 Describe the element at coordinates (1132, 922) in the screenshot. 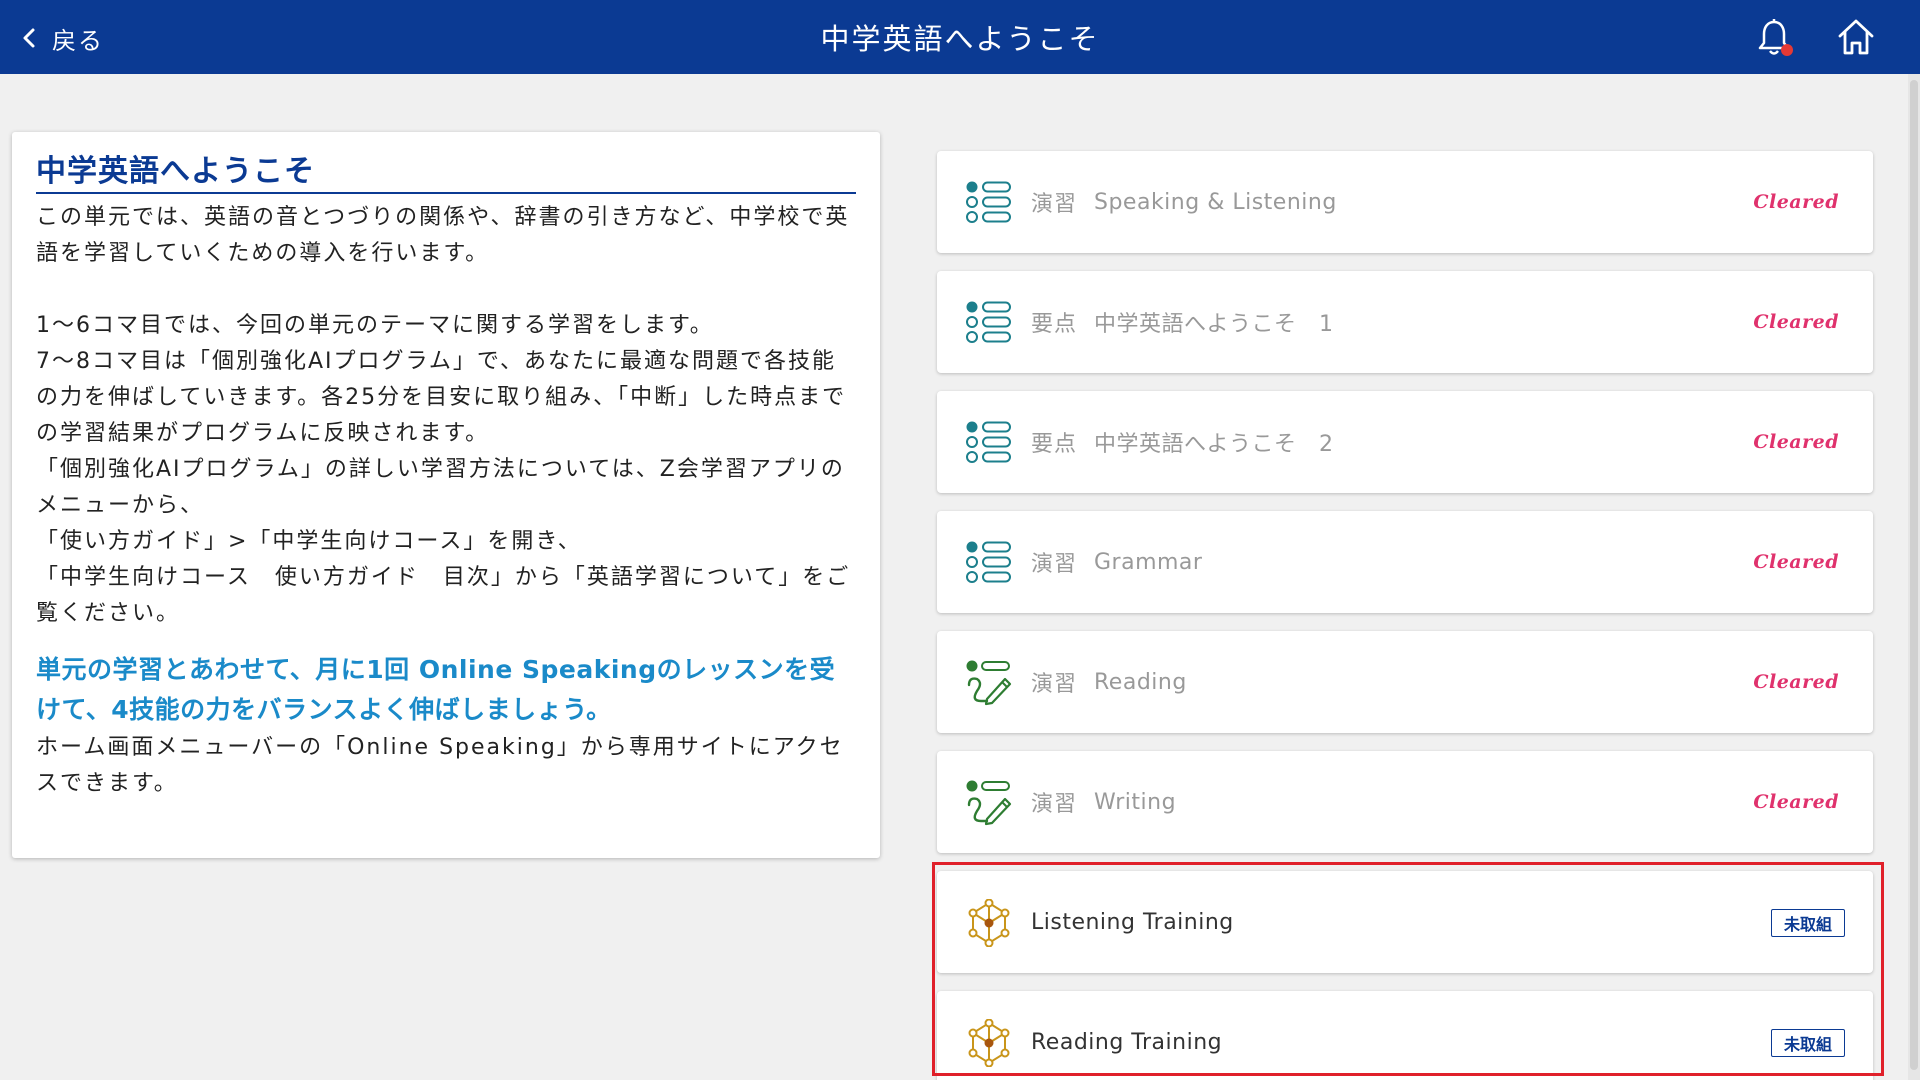

I see `unit-name: Listening Training` at that location.